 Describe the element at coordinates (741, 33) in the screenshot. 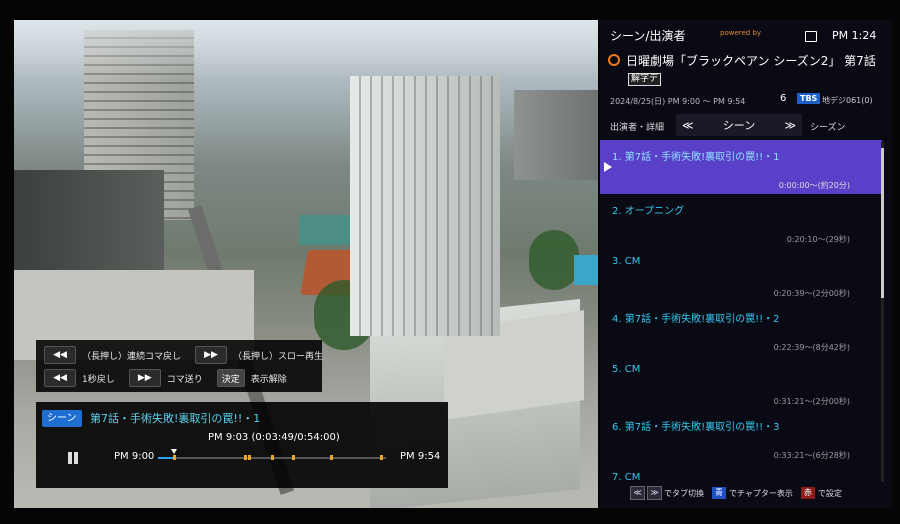

I see `powered-by-logo: powered by` at that location.